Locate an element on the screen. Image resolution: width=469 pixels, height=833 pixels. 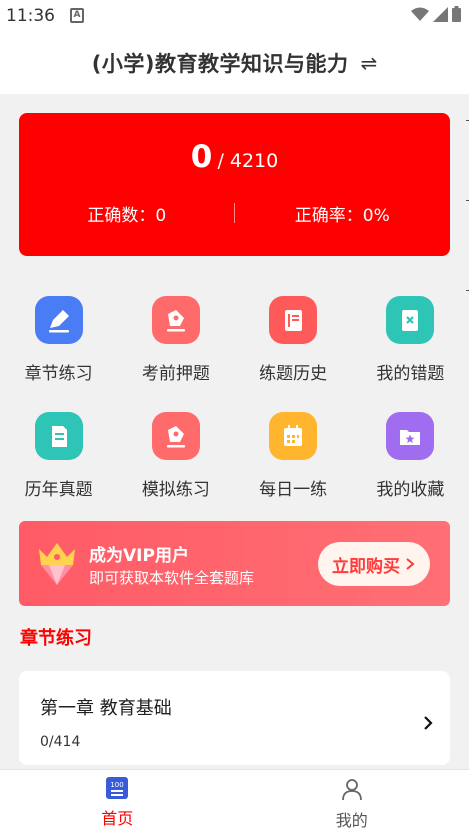
tab-home-label: 首页 is located at coordinates (117, 818).